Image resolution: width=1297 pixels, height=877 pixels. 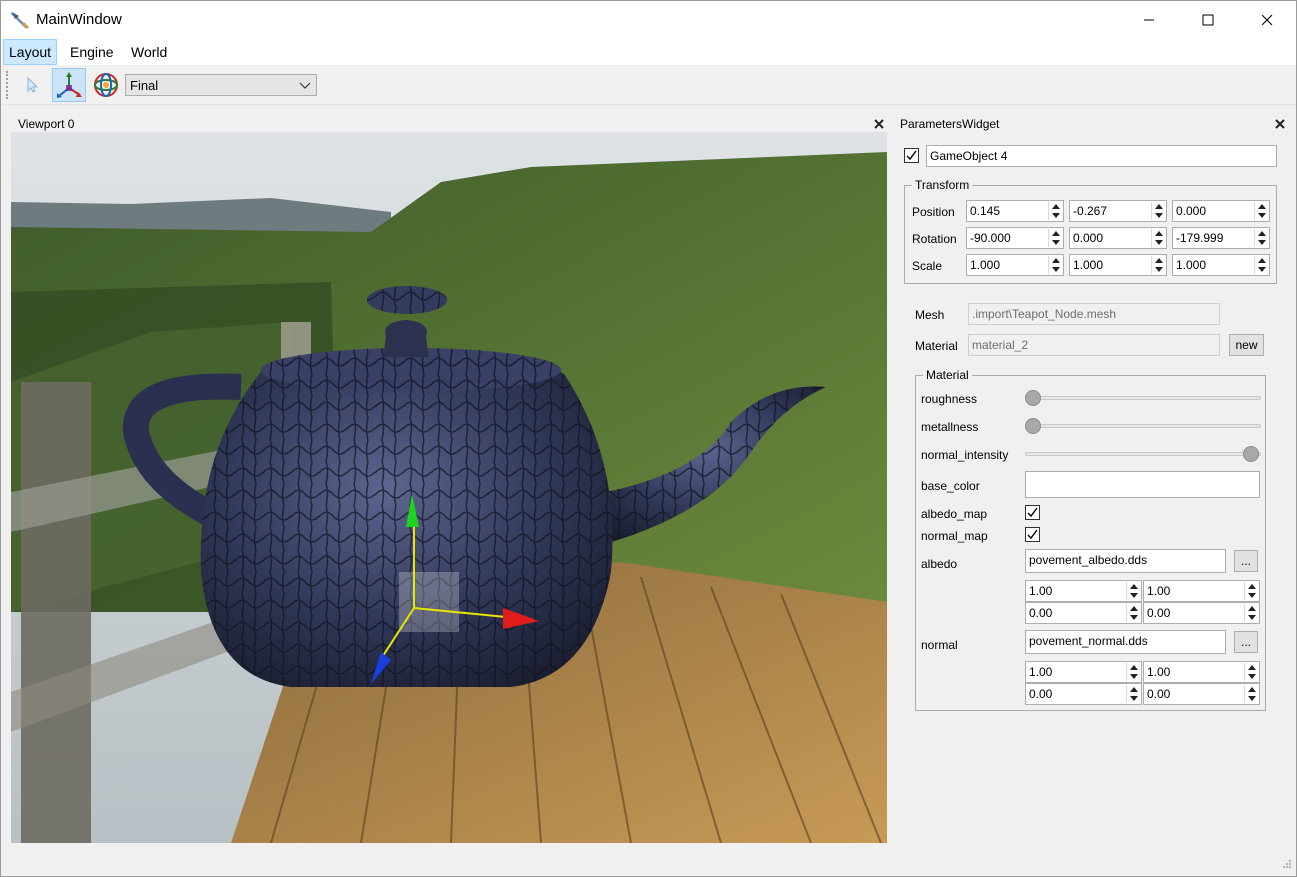 What do you see at coordinates (1118, 211) in the screenshot?
I see `position-y-spinbox: -0.267` at bounding box center [1118, 211].